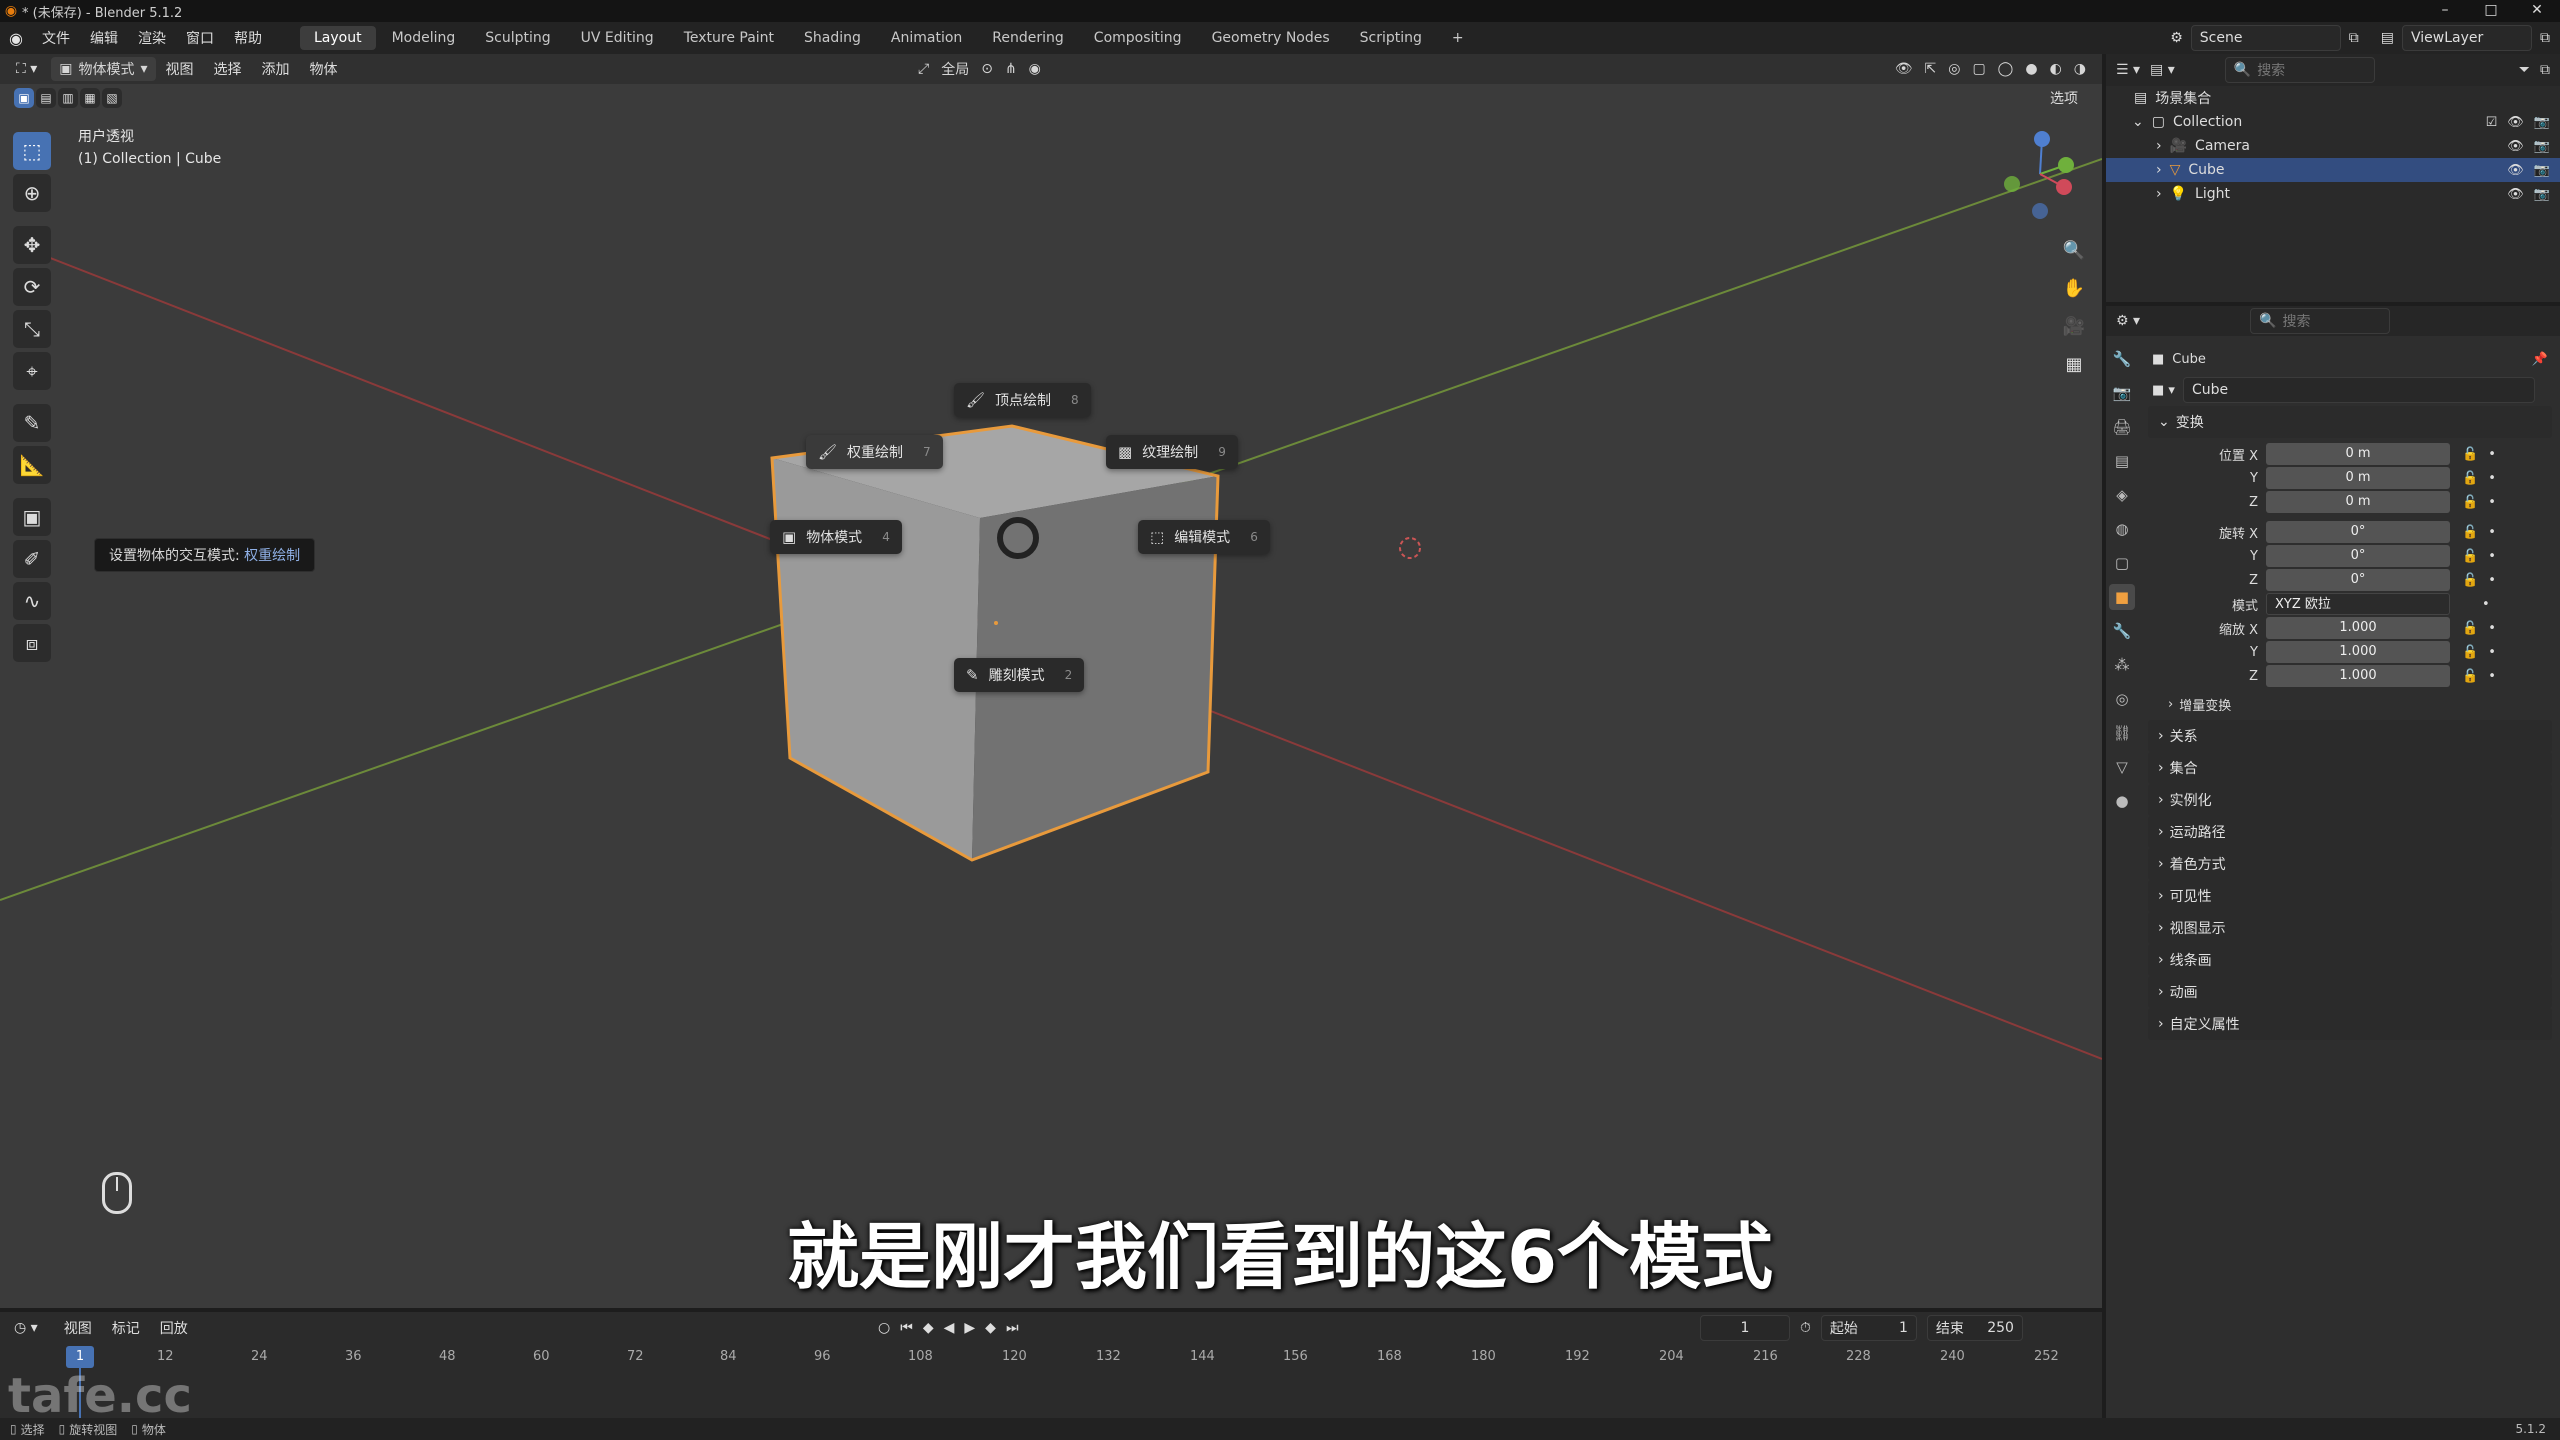 This screenshot has height=1440, width=2560. Describe the element at coordinates (2545, 38) in the screenshot. I see `new-view-layer-icon: ⧉` at that location.